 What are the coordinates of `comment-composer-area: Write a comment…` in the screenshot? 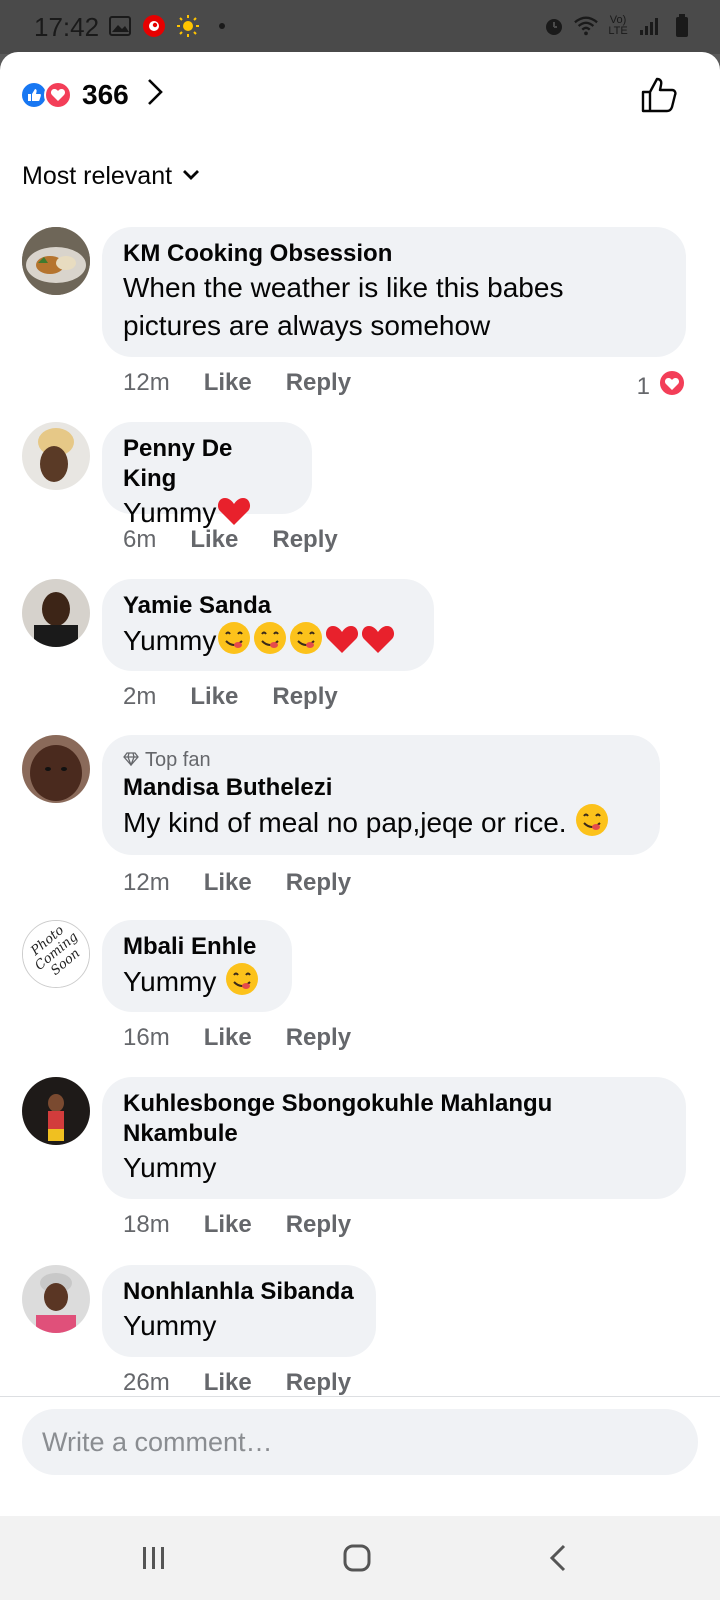 It's located at (360, 1456).